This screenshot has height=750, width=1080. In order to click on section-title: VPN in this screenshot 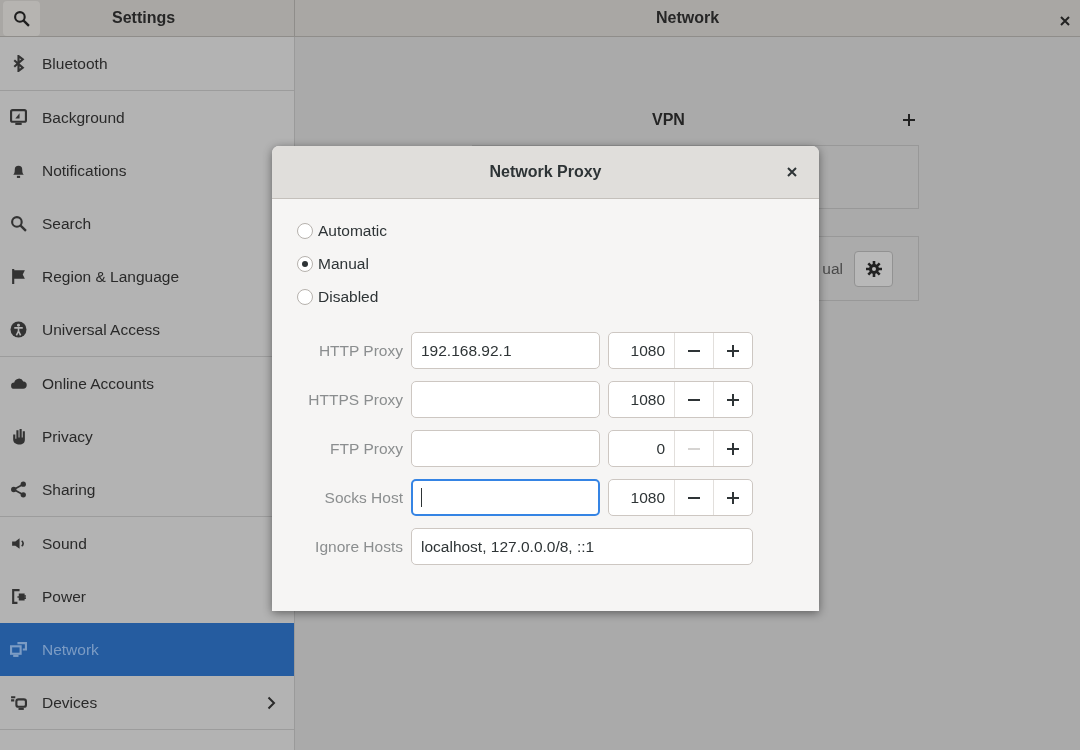, I will do `click(668, 120)`.